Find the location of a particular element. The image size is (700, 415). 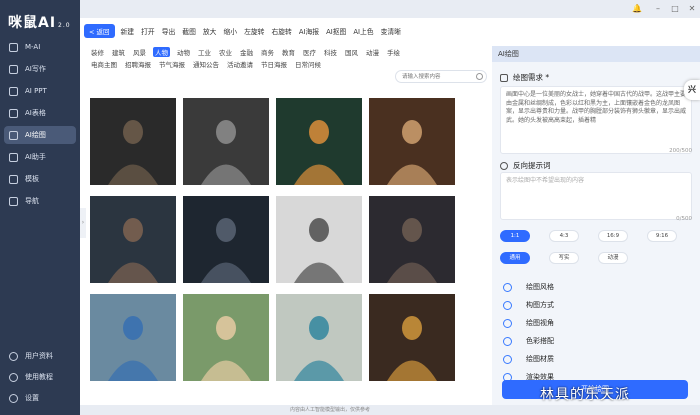

paint-icon is located at coordinates (13, 135).